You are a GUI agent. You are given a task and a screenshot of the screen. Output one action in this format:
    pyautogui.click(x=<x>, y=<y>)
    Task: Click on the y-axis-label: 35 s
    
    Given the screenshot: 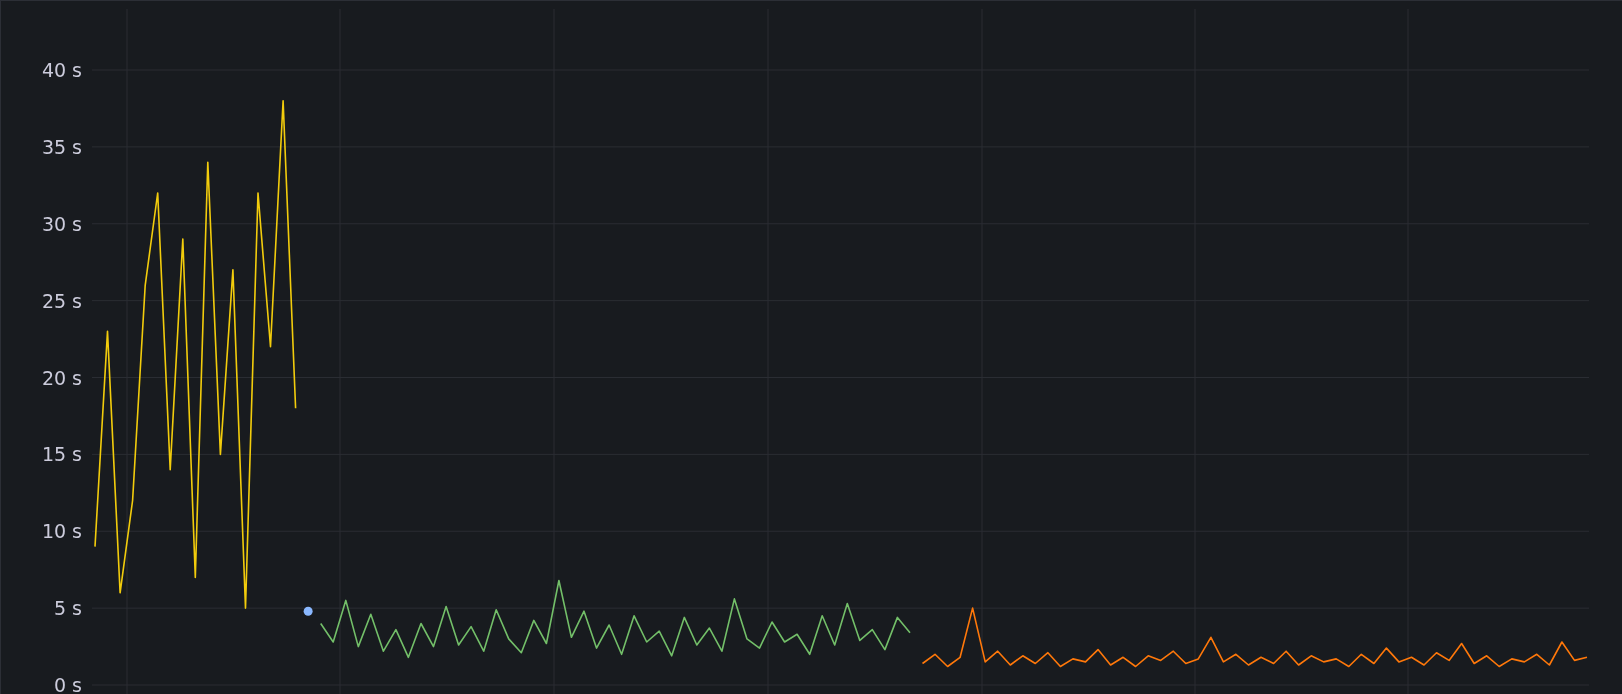 What is the action you would take?
    pyautogui.click(x=61, y=146)
    